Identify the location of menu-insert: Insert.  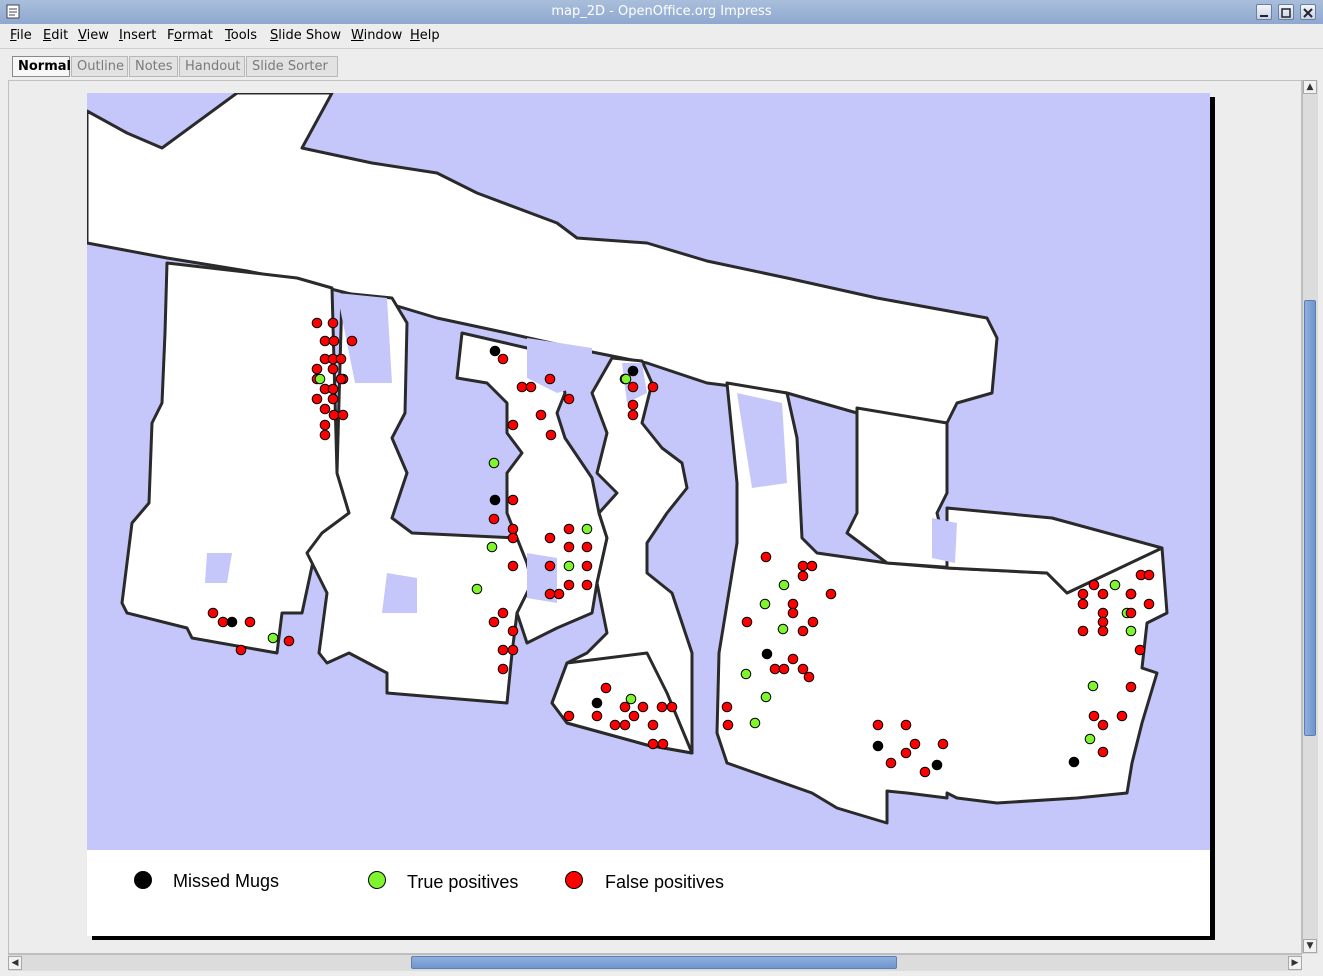
(137, 35).